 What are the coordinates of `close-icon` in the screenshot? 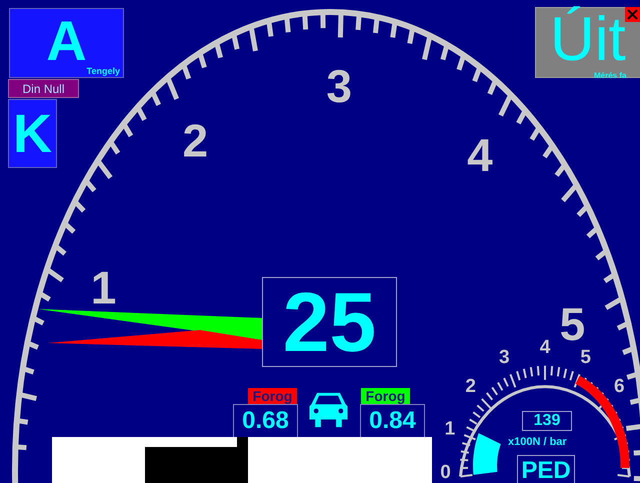 It's located at (632, 14).